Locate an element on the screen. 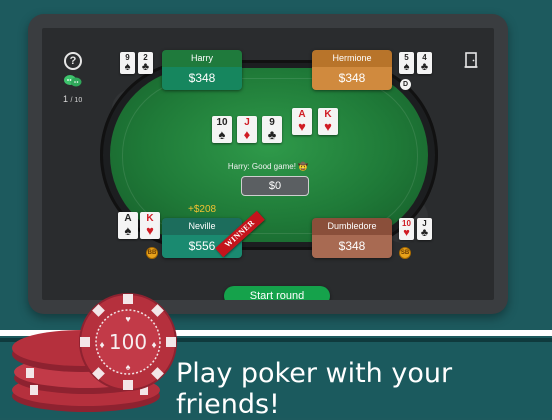 The width and height of the screenshot is (552, 420). hermione-card-1: 5 ♠ is located at coordinates (406, 63).